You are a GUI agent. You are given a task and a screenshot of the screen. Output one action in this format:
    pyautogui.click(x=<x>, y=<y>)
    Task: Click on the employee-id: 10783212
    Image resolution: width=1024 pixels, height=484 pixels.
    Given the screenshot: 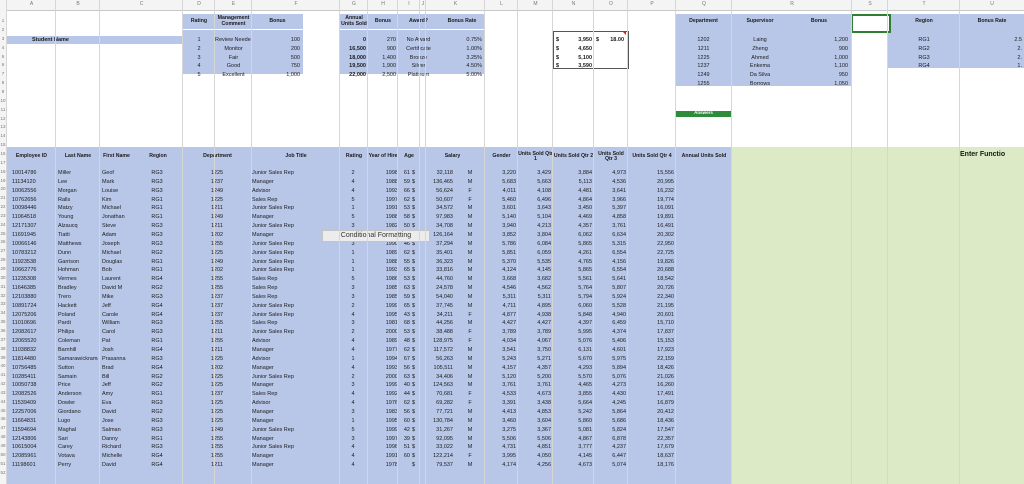 What is the action you would take?
    pyautogui.click(x=24, y=252)
    